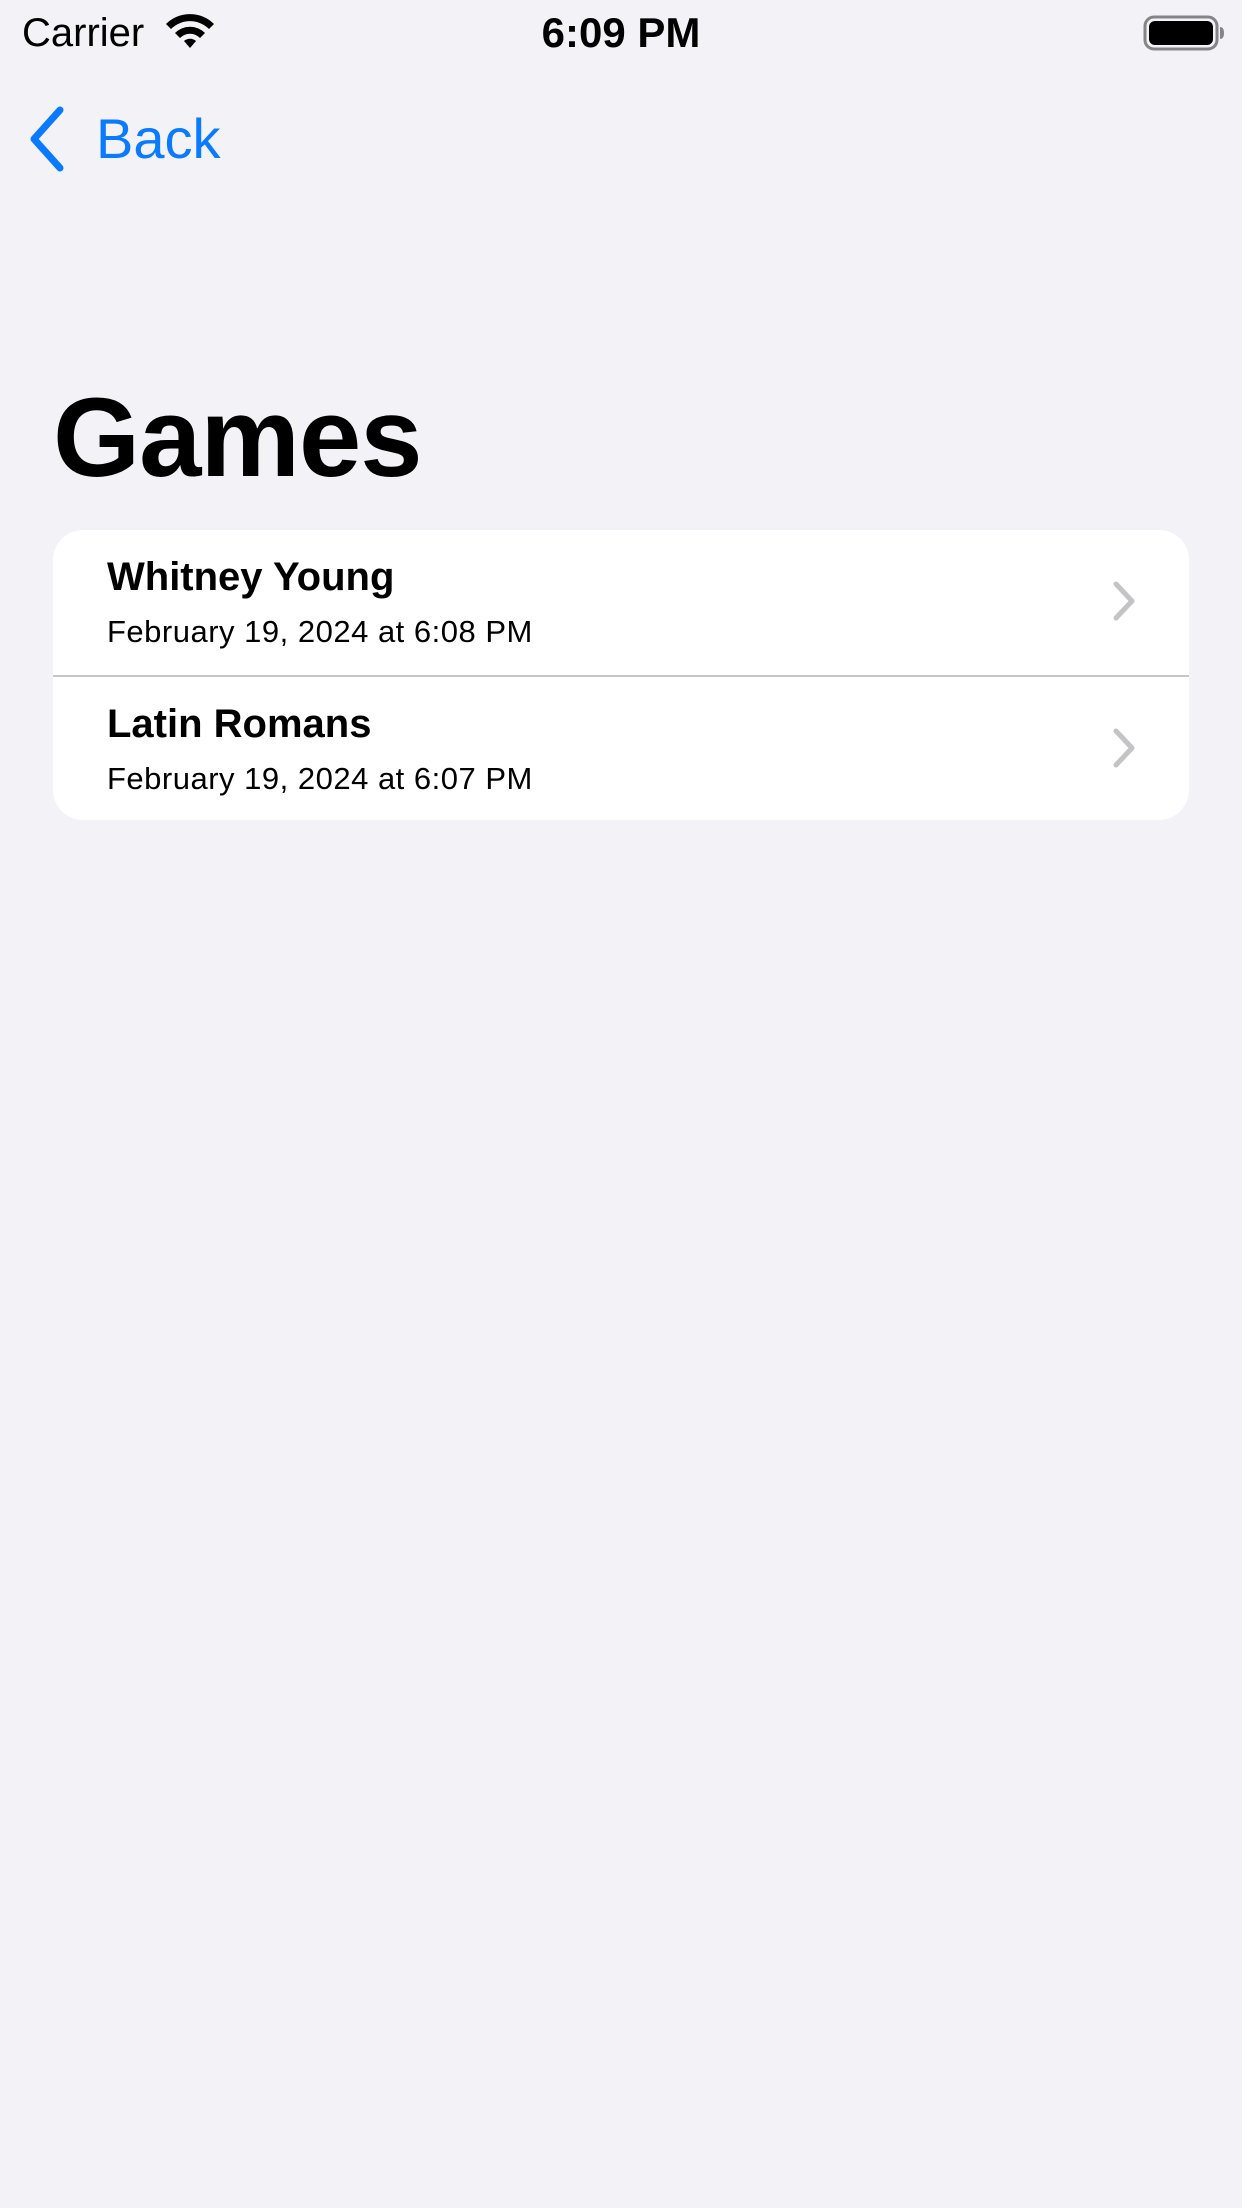  What do you see at coordinates (251, 577) in the screenshot?
I see `game-title: Whitney Young` at bounding box center [251, 577].